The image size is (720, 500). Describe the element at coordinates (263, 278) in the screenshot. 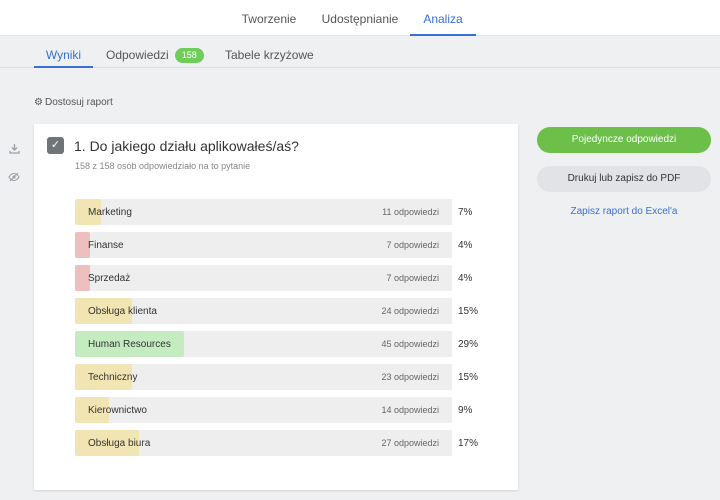

I see `answer-row: Sprzedaż 7 odpowiedzi` at that location.